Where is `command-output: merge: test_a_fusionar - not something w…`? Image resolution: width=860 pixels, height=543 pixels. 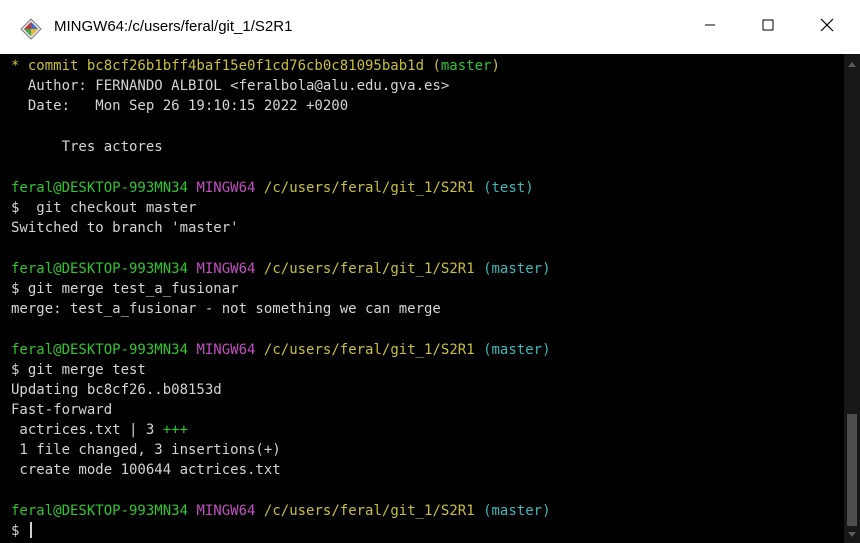
command-output: merge: test_a_fusionar - not something w… is located at coordinates (226, 309).